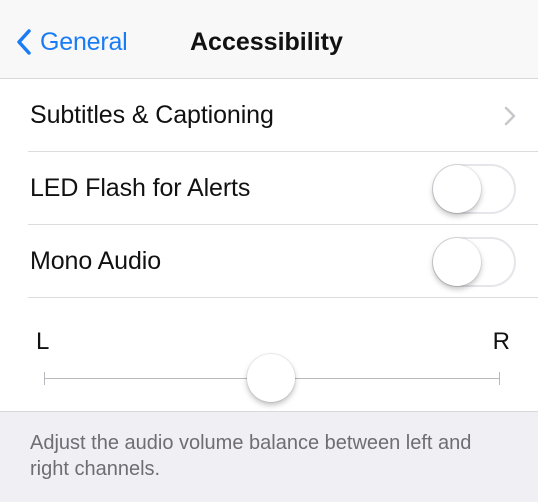  What do you see at coordinates (499, 378) in the screenshot?
I see `balance-tick-right` at bounding box center [499, 378].